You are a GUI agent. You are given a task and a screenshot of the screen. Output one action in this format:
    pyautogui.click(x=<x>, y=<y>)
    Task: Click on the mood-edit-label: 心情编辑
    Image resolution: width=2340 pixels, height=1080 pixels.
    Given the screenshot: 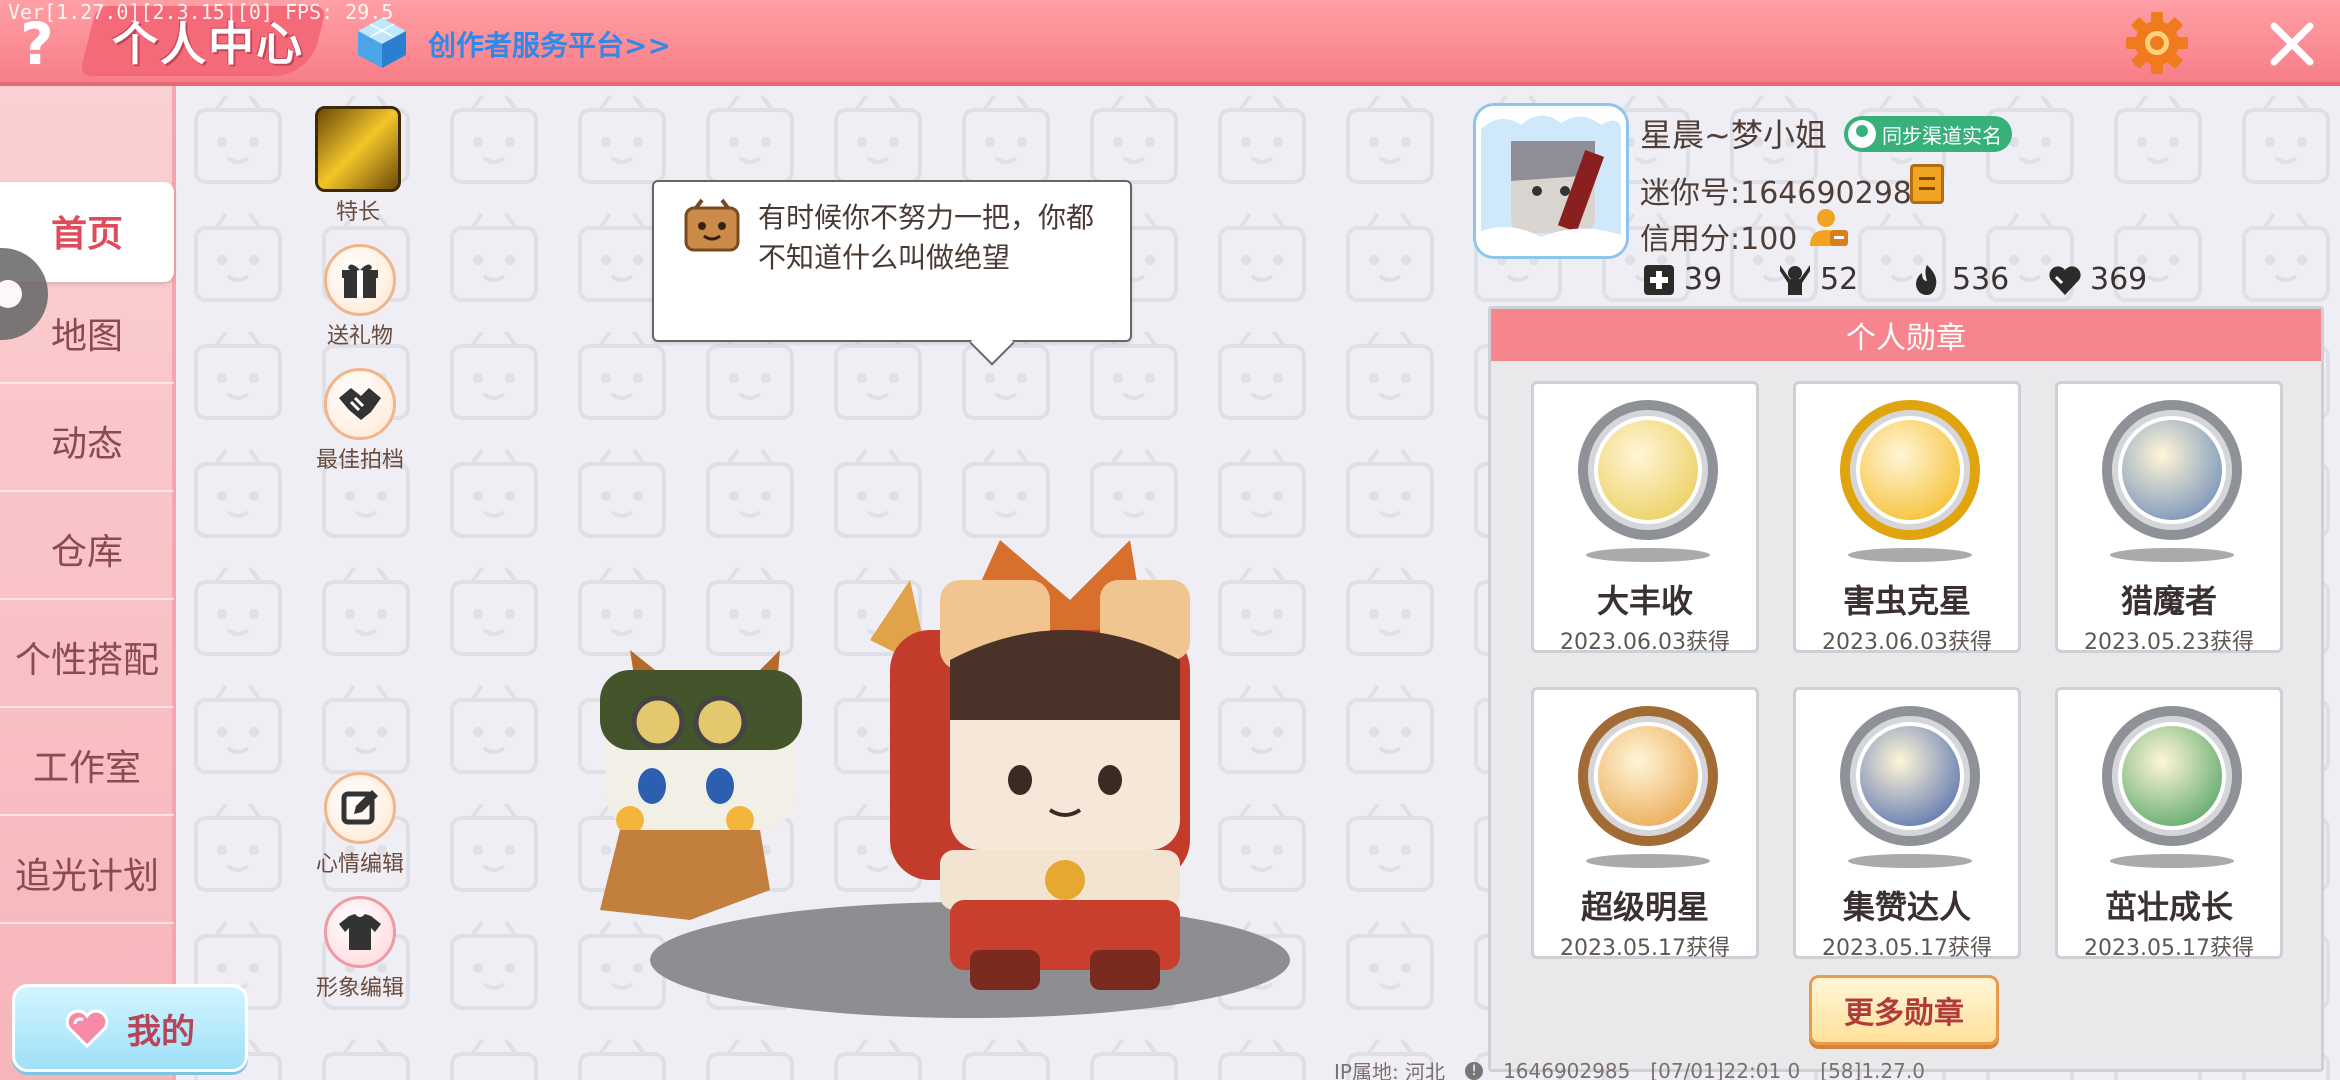 What is the action you would take?
    pyautogui.click(x=359, y=864)
    